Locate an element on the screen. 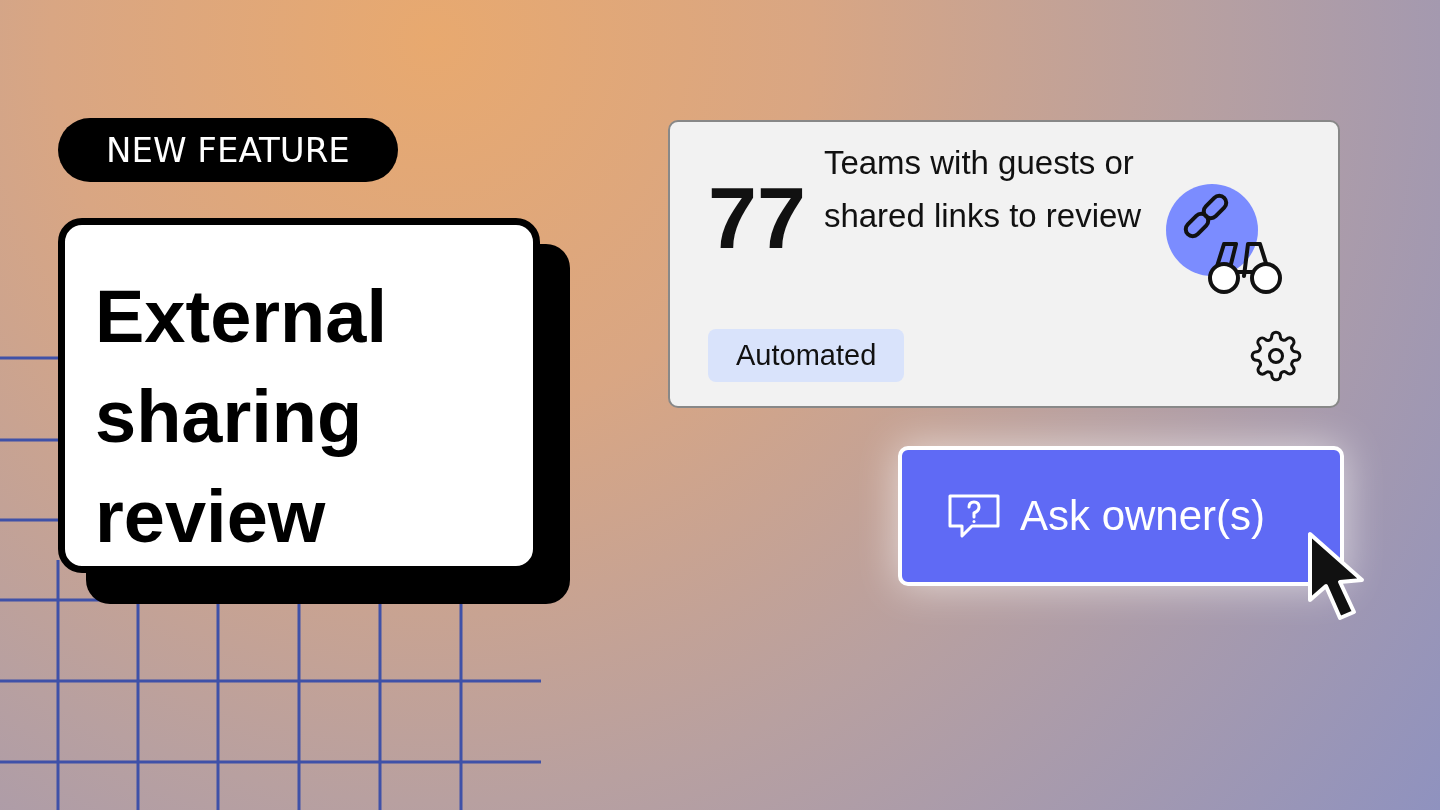 The width and height of the screenshot is (1440, 810). settings-icon is located at coordinates (1276, 355).